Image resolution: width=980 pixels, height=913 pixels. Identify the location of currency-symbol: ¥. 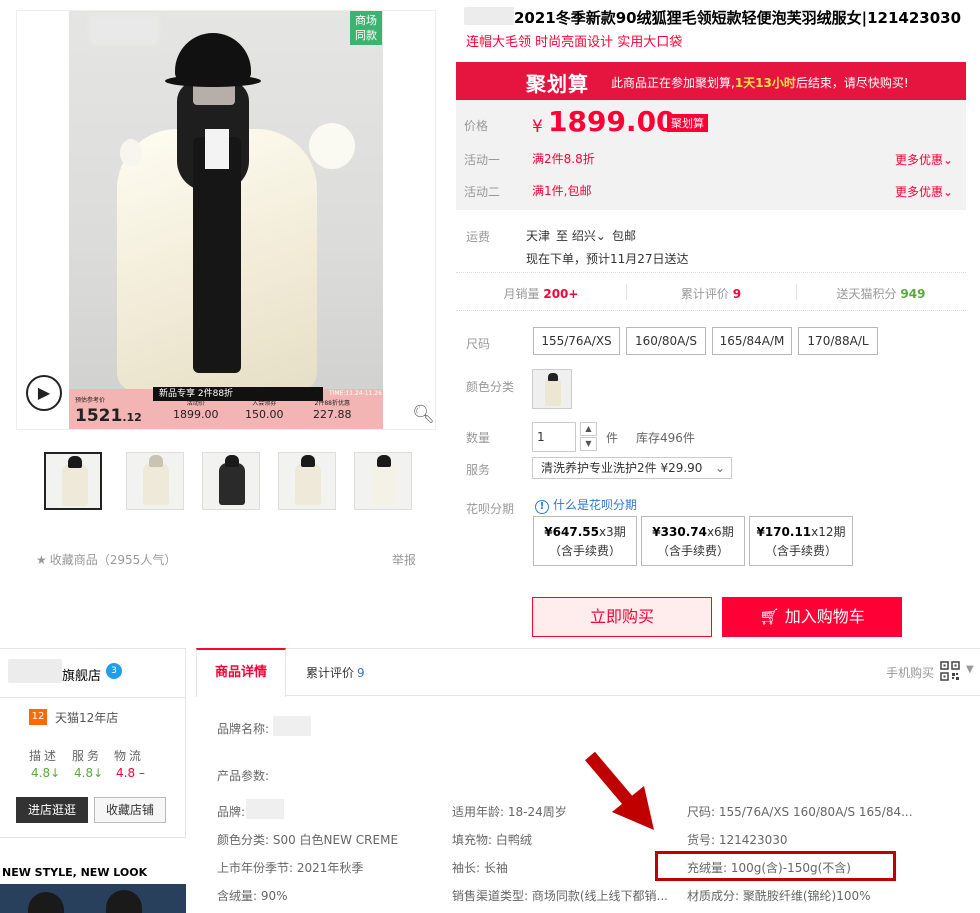
(537, 127).